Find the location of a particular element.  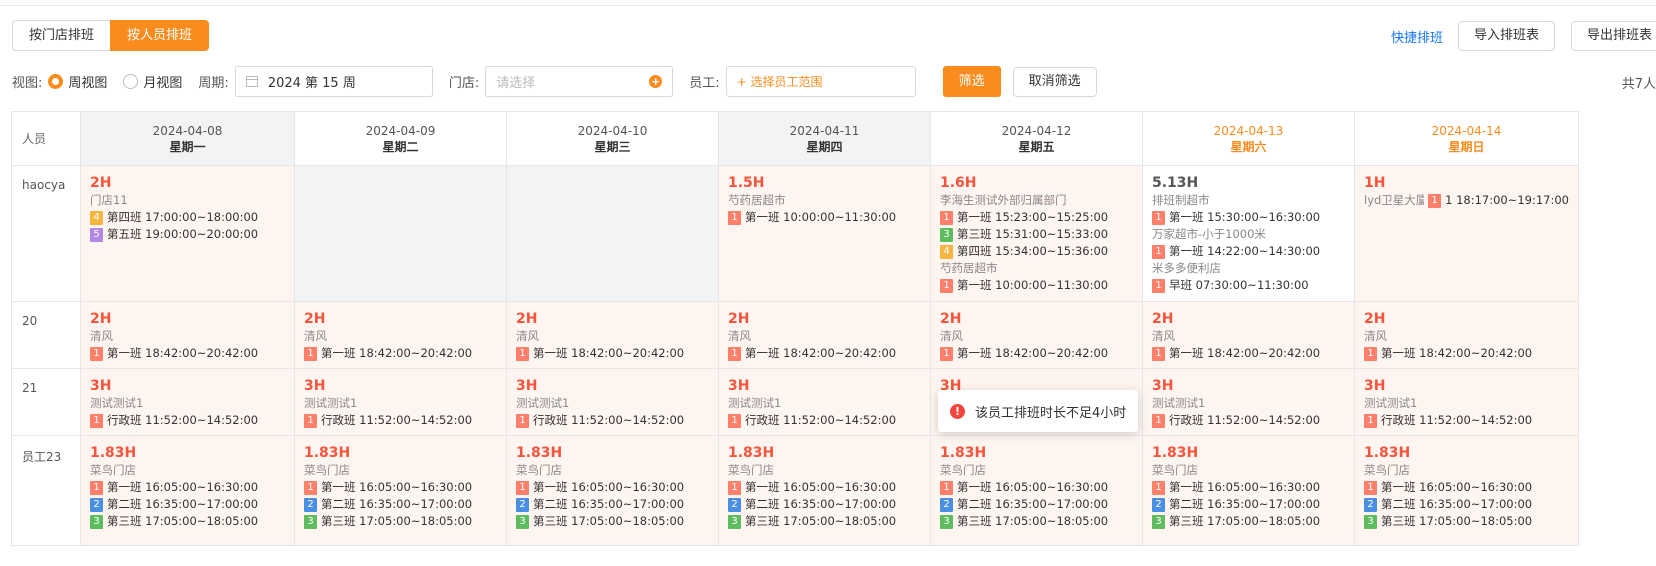

day-column-header: 2024-04-13 星期六 is located at coordinates (1248, 138).